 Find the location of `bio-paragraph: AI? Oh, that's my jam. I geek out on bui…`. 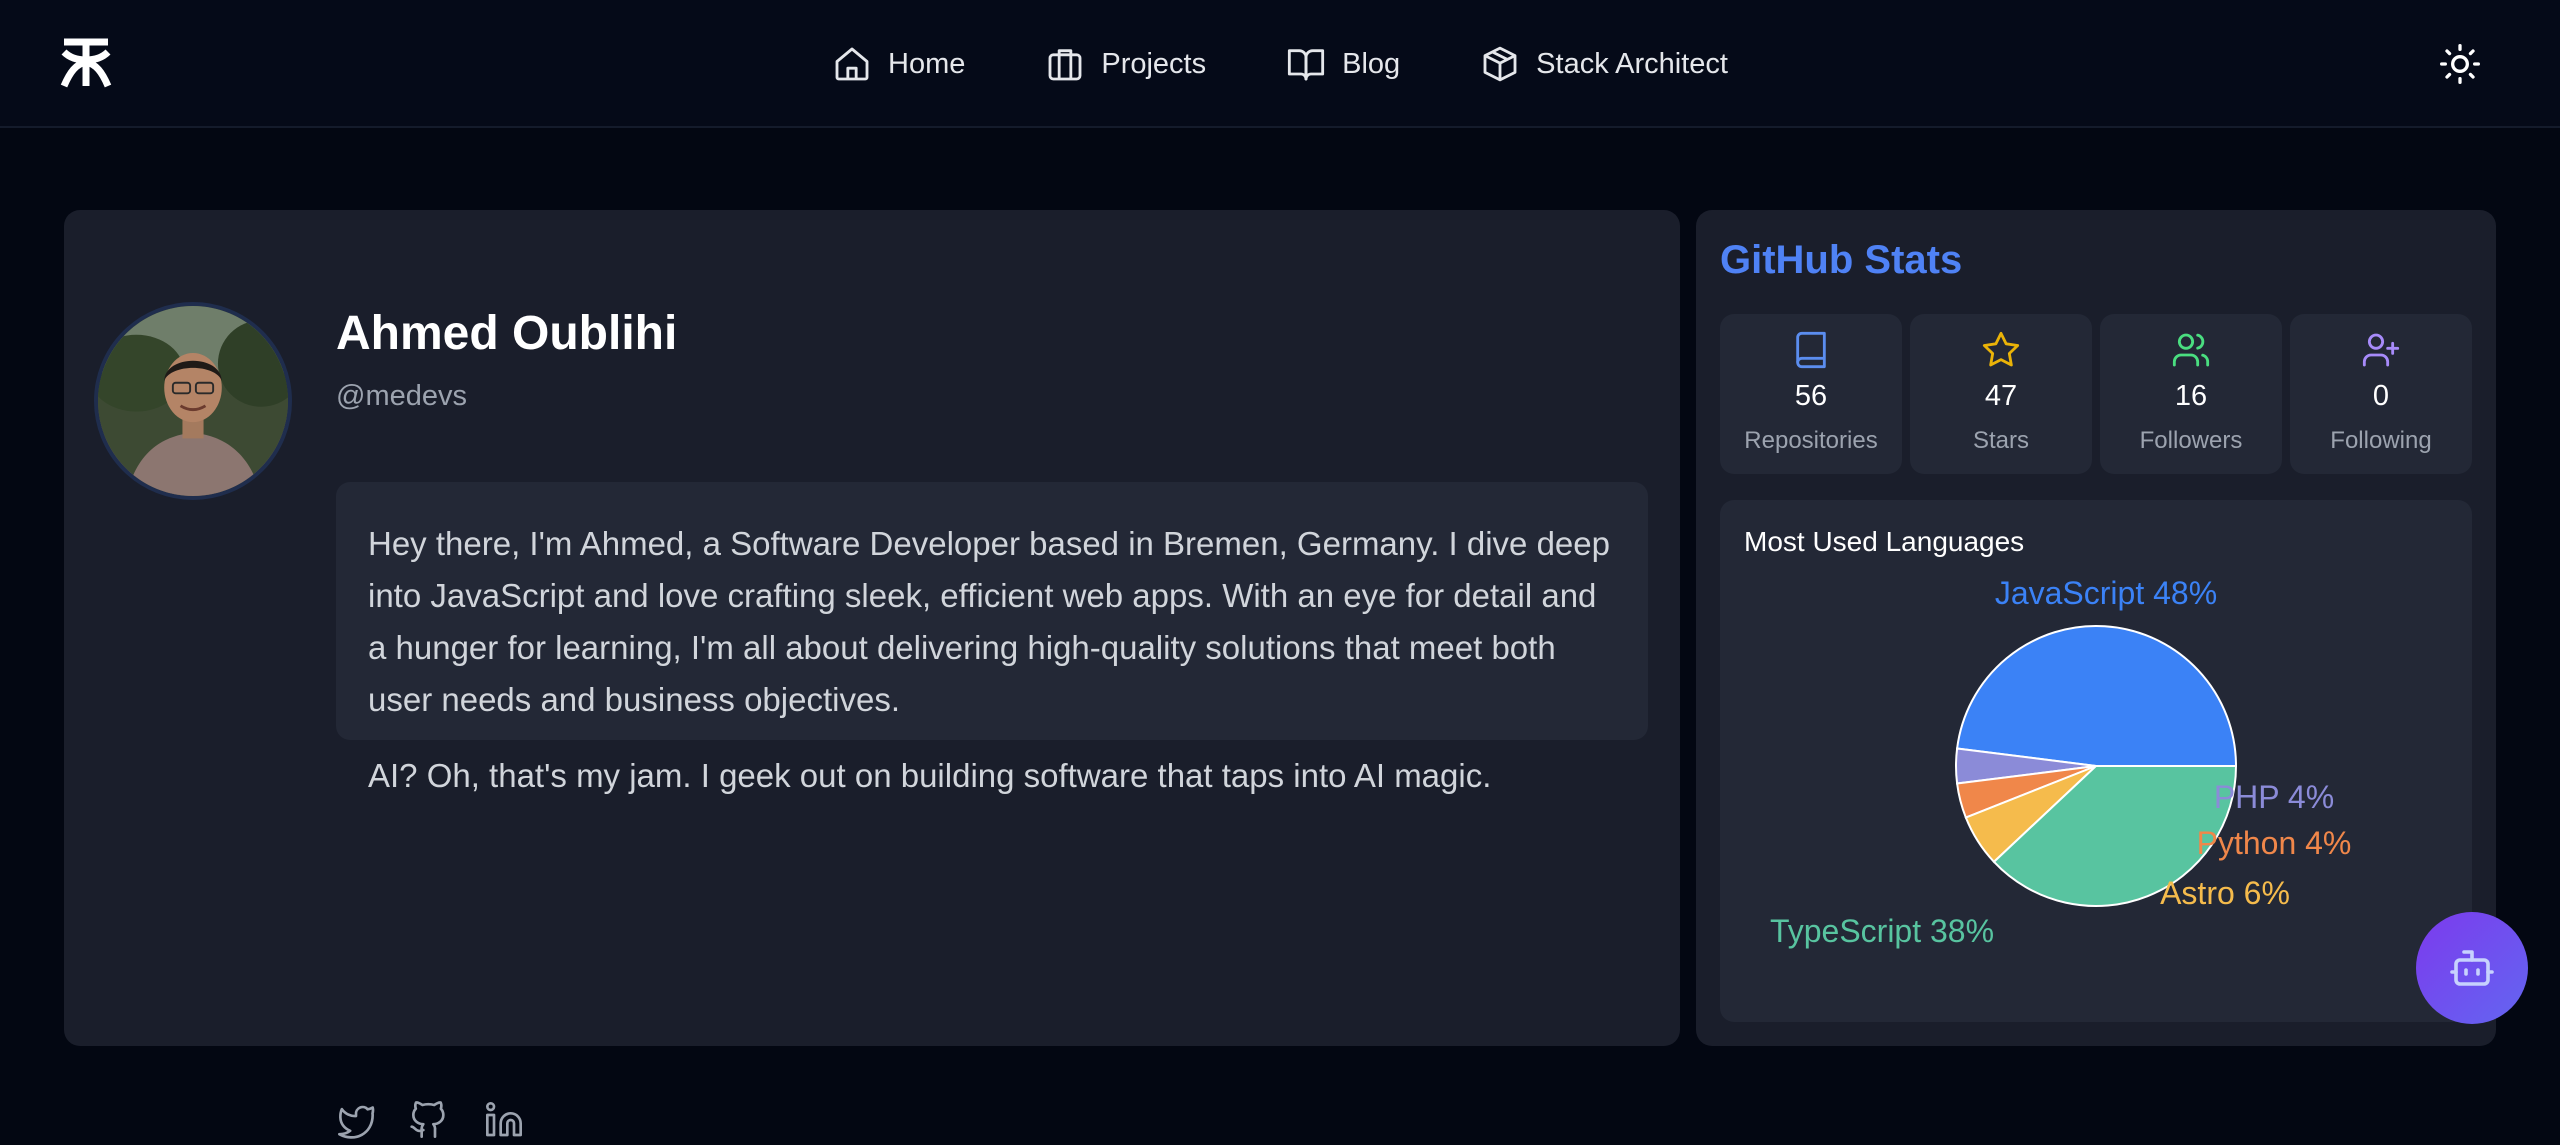

bio-paragraph: AI? Oh, that's my jam. I geek out on bui… is located at coordinates (930, 775).